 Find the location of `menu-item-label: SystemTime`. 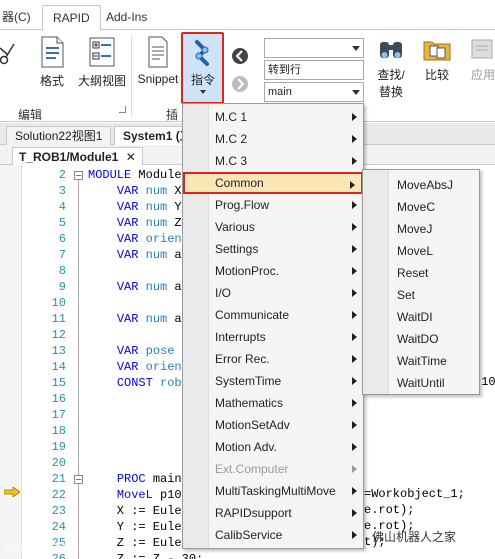

menu-item-label: SystemTime is located at coordinates (248, 381).